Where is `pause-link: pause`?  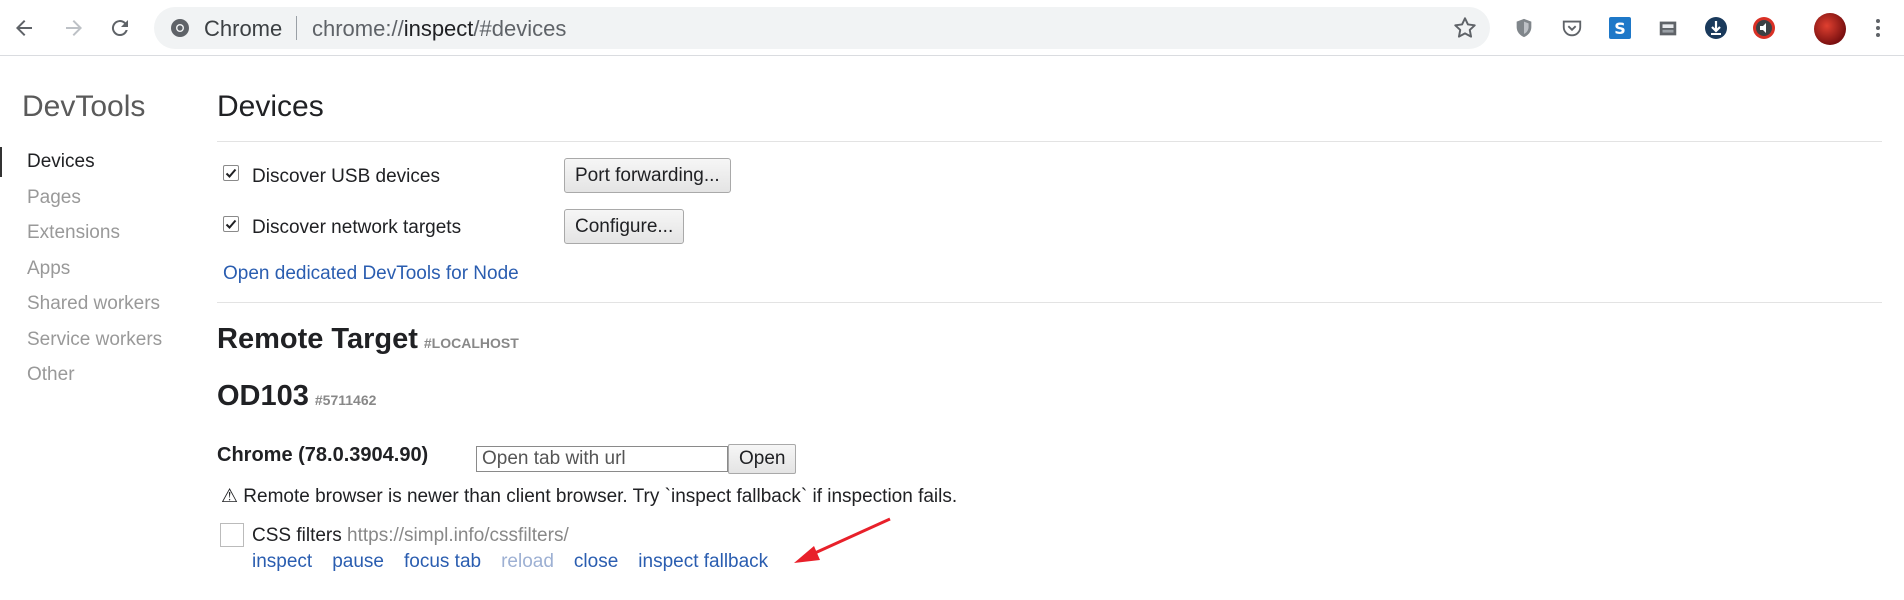 pause-link: pause is located at coordinates (358, 561).